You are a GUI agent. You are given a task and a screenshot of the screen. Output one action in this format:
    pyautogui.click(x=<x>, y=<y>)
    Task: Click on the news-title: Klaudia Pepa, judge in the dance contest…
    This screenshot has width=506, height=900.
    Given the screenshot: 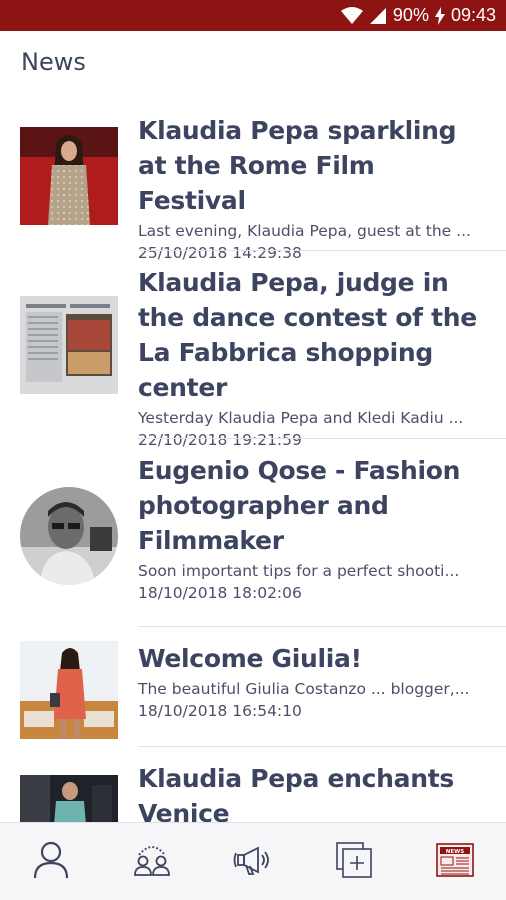 What is the action you would take?
    pyautogui.click(x=307, y=335)
    